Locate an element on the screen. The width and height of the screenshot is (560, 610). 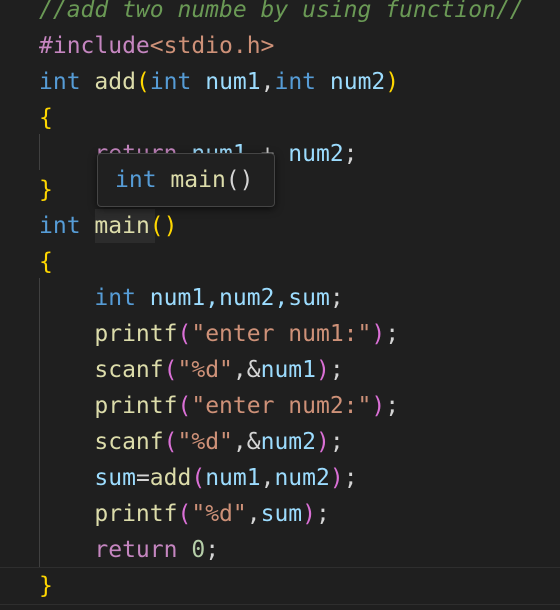
code-line-2: #include<stdio.h> is located at coordinates (156, 46).